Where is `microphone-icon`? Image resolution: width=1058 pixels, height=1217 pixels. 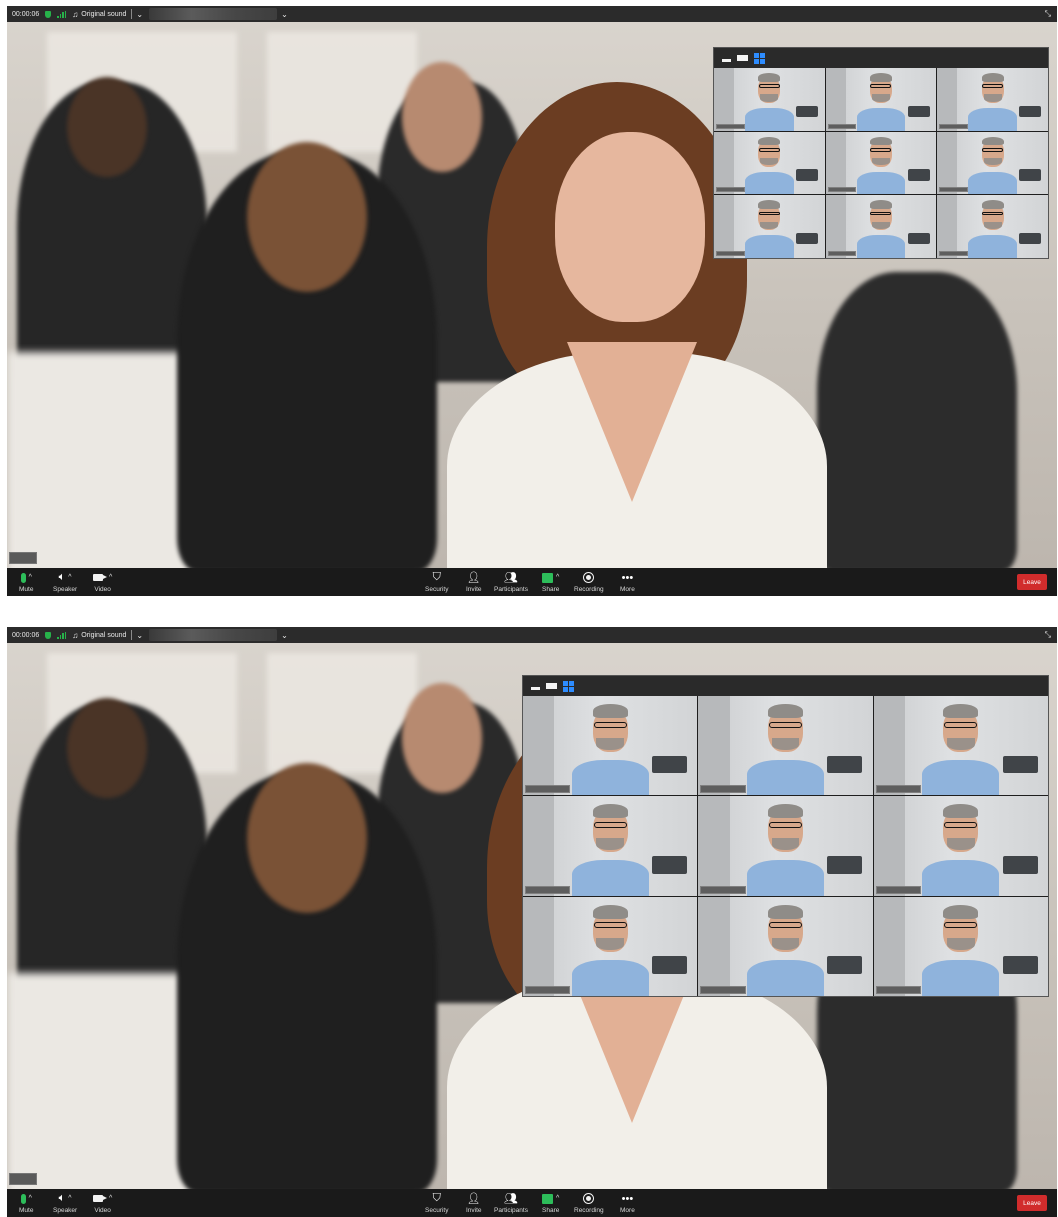 microphone-icon is located at coordinates (23, 1198).